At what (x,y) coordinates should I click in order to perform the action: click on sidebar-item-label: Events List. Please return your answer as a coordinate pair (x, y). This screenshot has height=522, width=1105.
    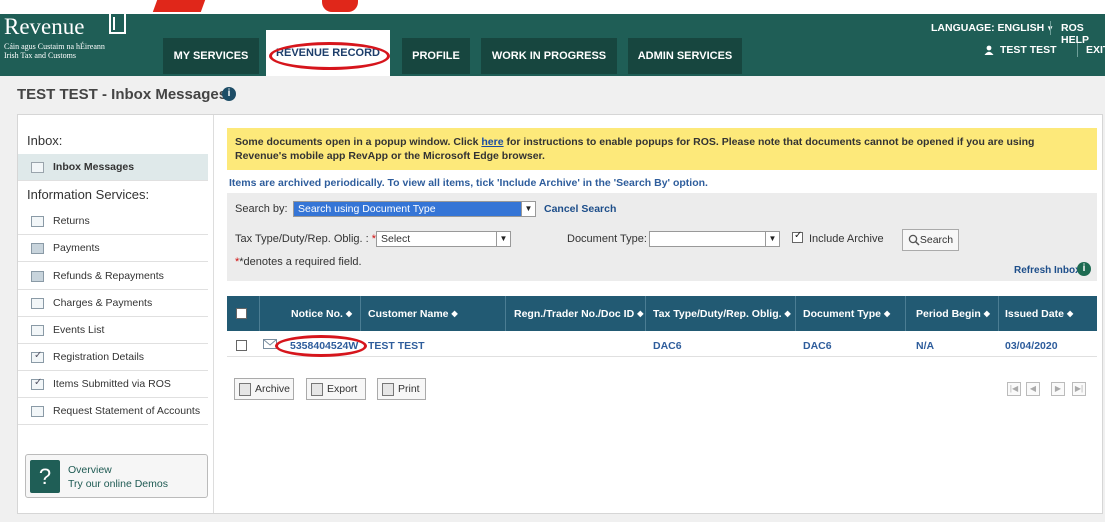
    Looking at the image, I should click on (79, 330).